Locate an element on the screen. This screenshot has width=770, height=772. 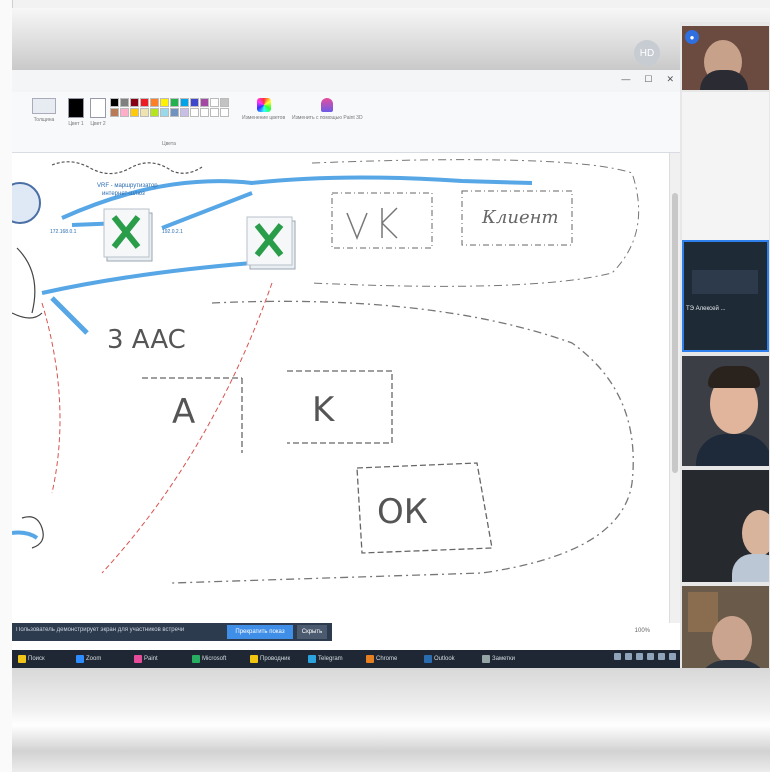
taskbar-item: Проводник is located at coordinates (270, 659).